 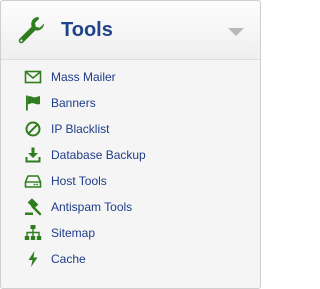 I want to click on menu-item-banners: Banners, so click(x=130, y=104).